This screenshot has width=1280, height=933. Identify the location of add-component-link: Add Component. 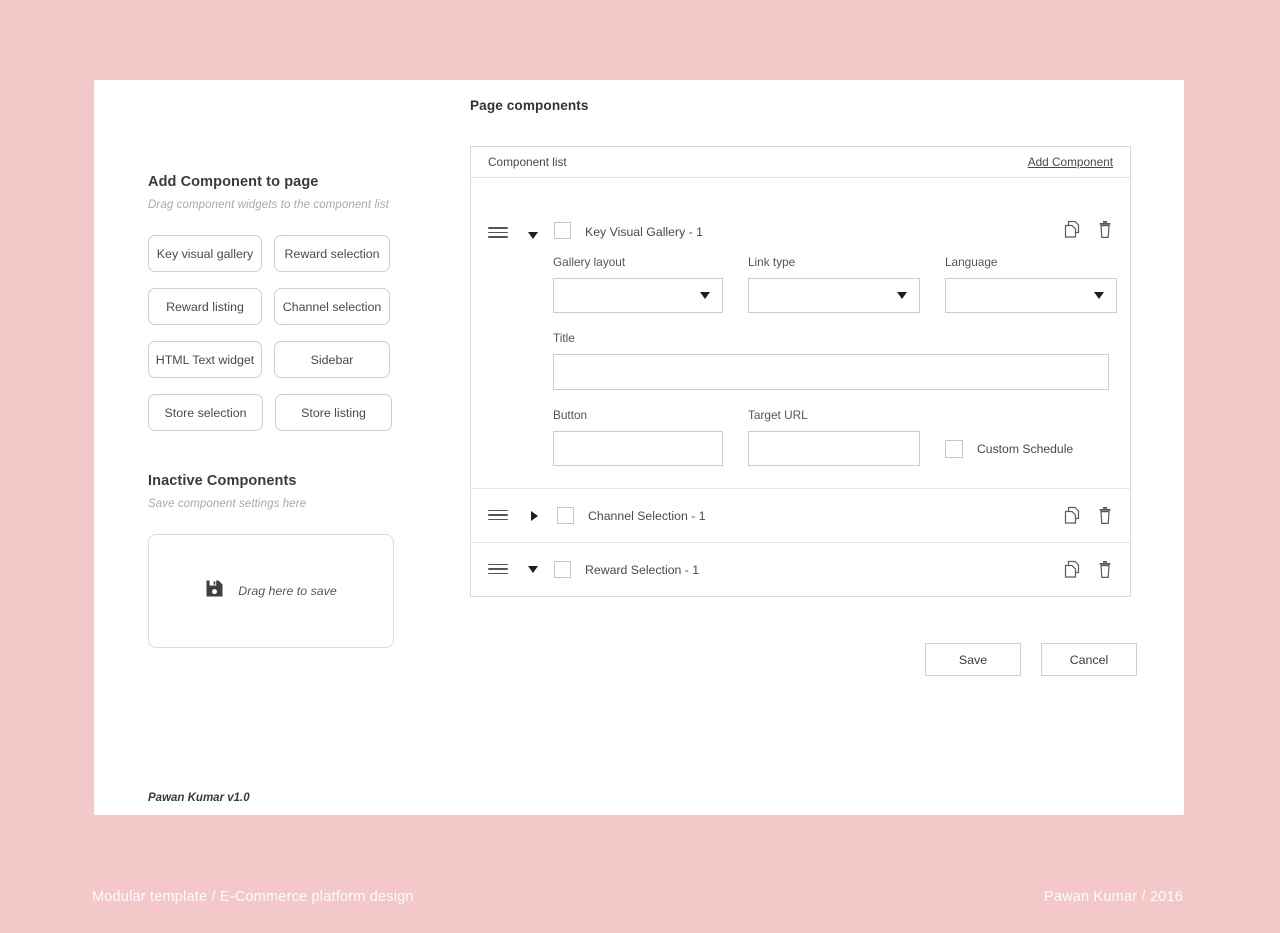
(1070, 162).